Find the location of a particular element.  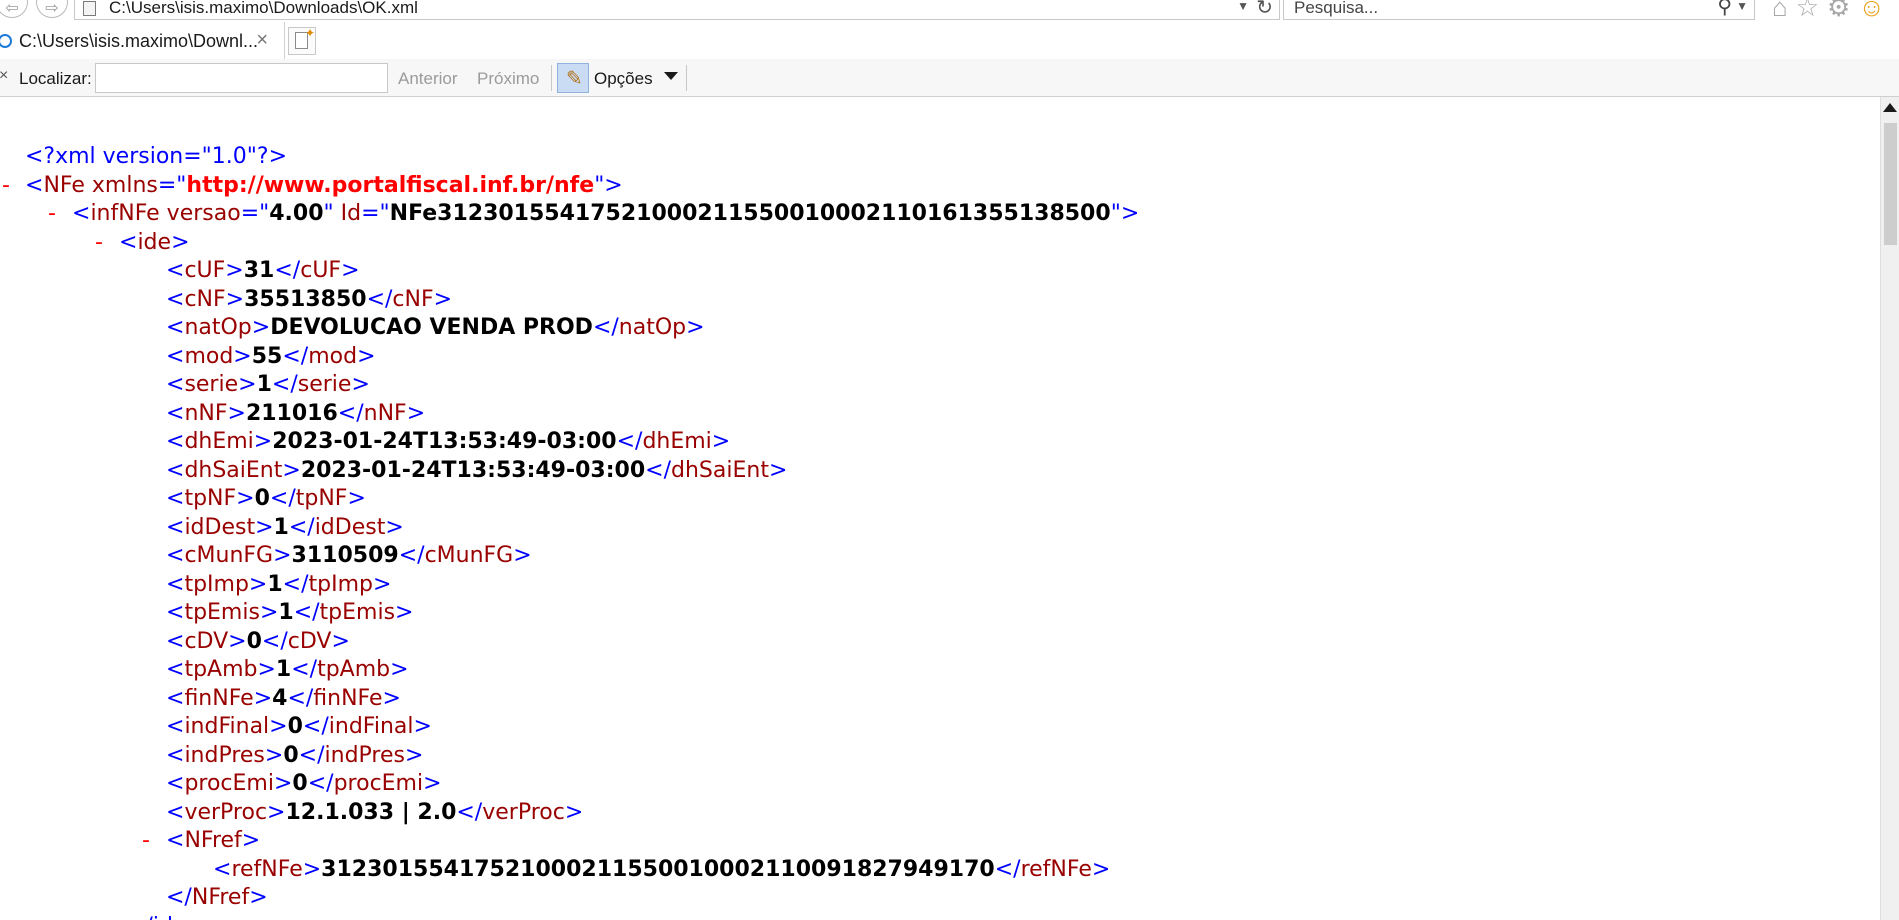

feedback-smiley-icon: ☺ is located at coordinates (1871, 11).